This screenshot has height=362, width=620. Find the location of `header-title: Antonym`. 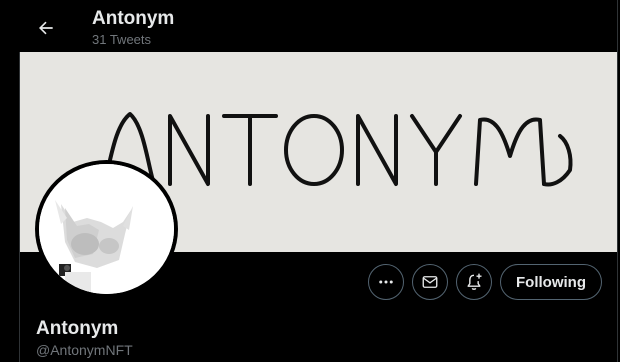

header-title: Antonym is located at coordinates (133, 18).